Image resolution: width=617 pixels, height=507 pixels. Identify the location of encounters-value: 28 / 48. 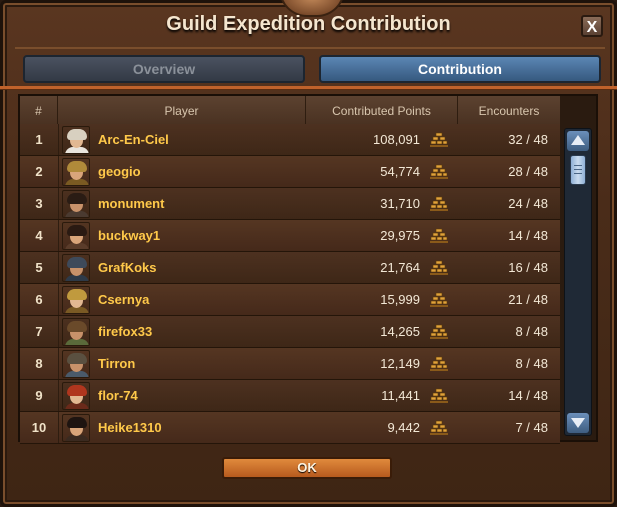
(528, 171).